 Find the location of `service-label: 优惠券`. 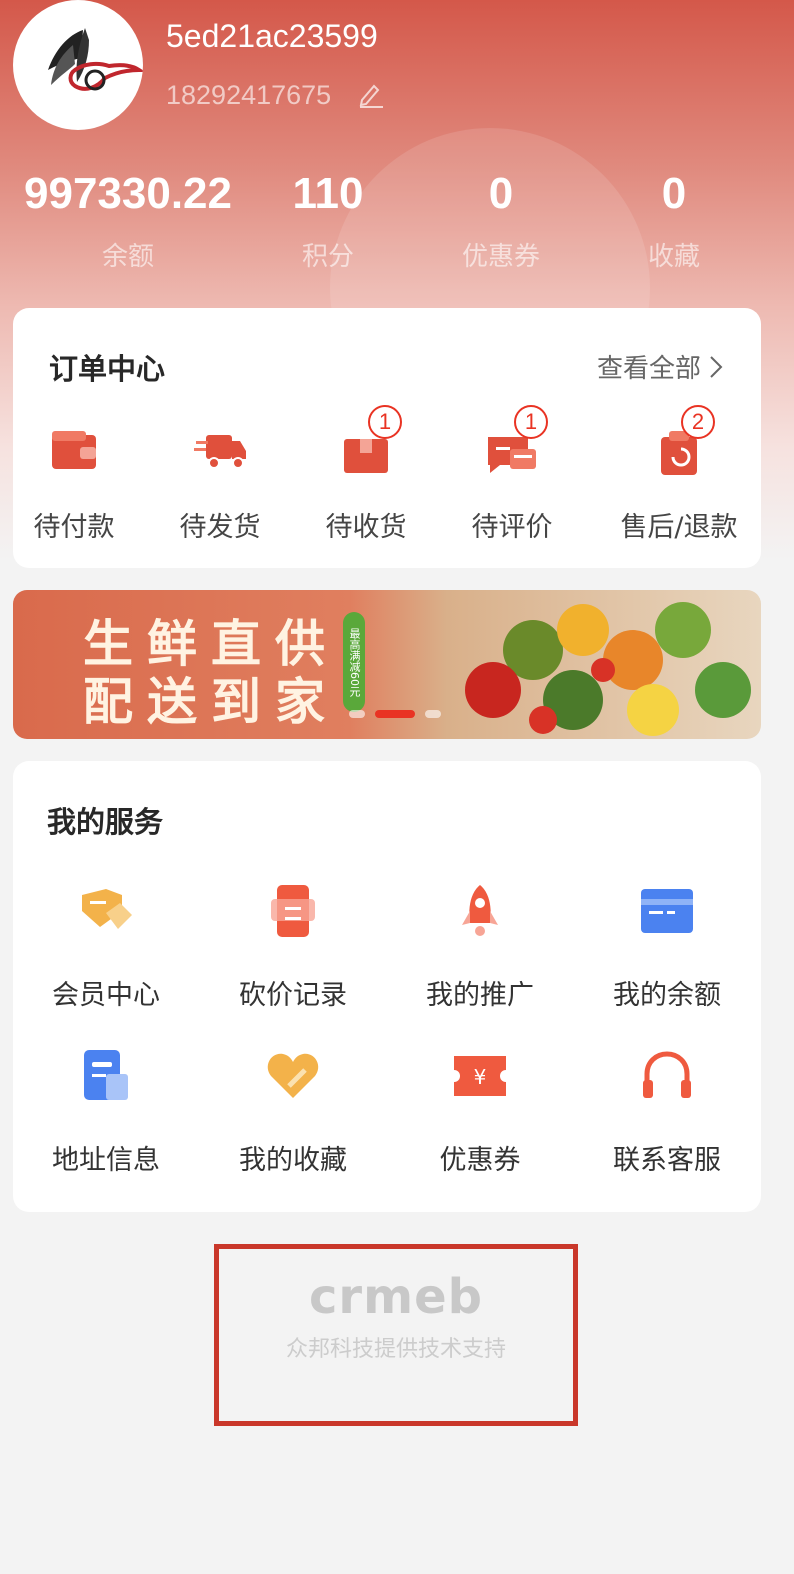

service-label: 优惠券 is located at coordinates (480, 1160).